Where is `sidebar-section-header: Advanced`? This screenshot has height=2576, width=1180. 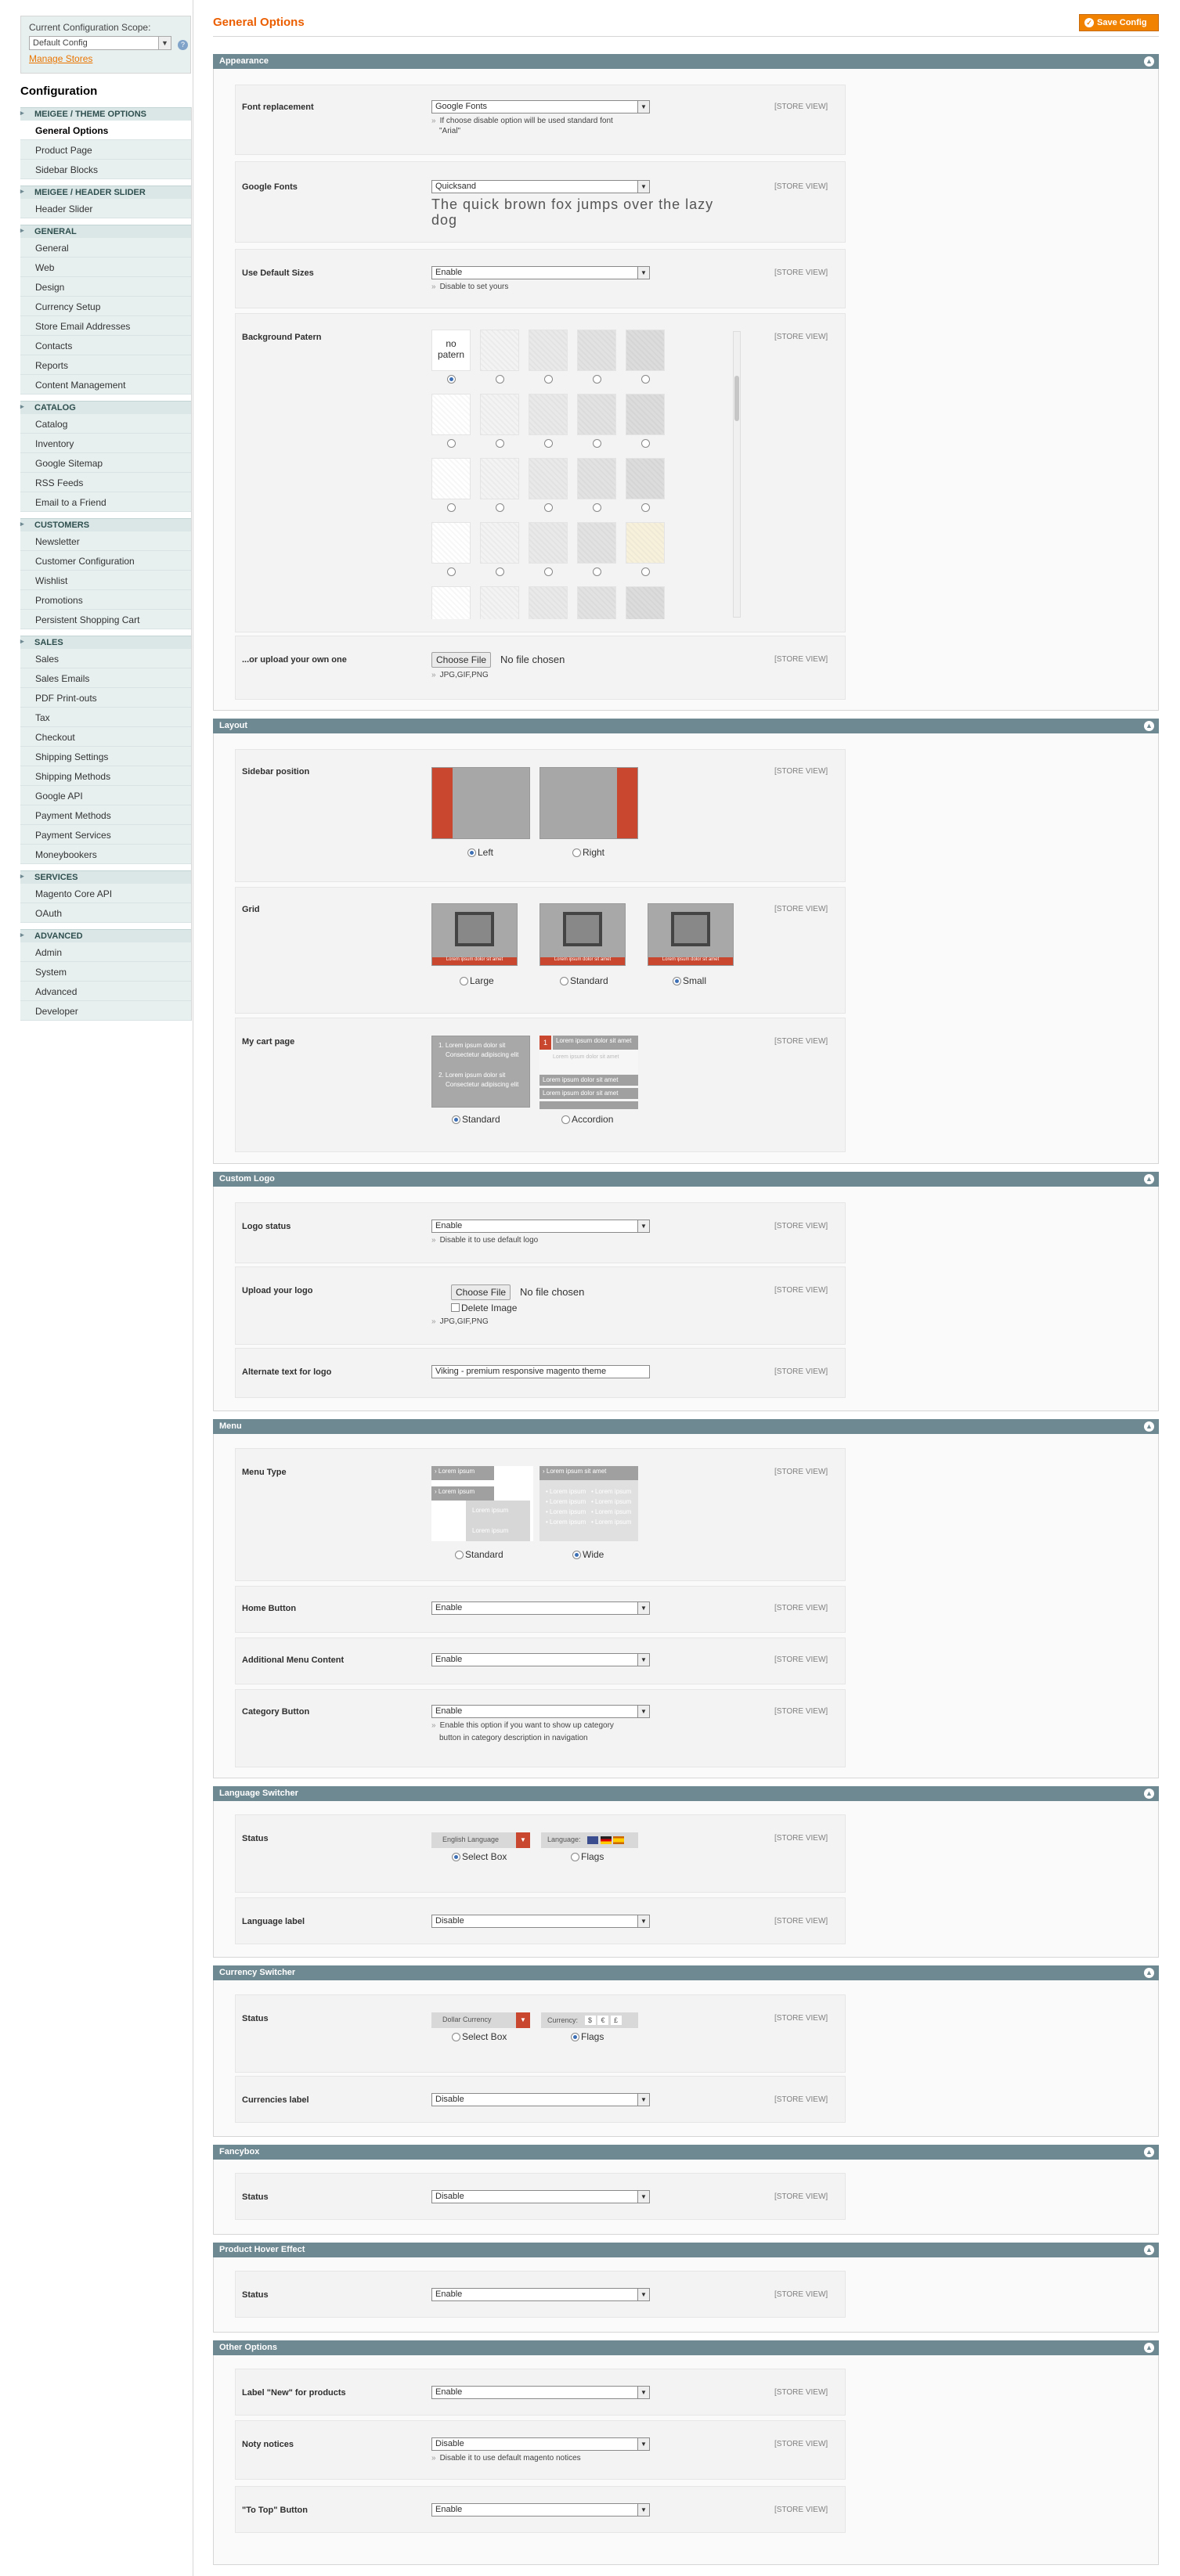
sidebar-section-header: Advanced is located at coordinates (105, 935).